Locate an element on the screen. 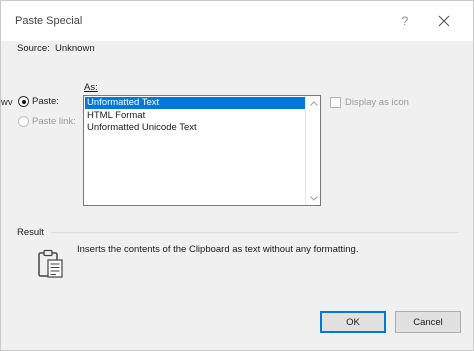 This screenshot has height=351, width=474. list-item-html-format: HTML Format is located at coordinates (195, 116).